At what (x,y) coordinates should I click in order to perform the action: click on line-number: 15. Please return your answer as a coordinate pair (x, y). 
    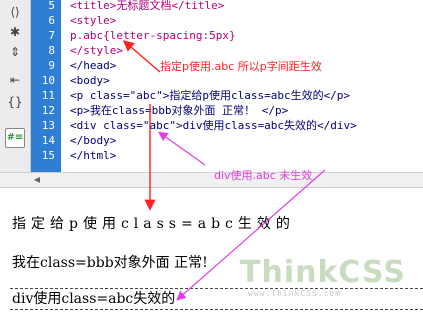
    Looking at the image, I should click on (48, 155).